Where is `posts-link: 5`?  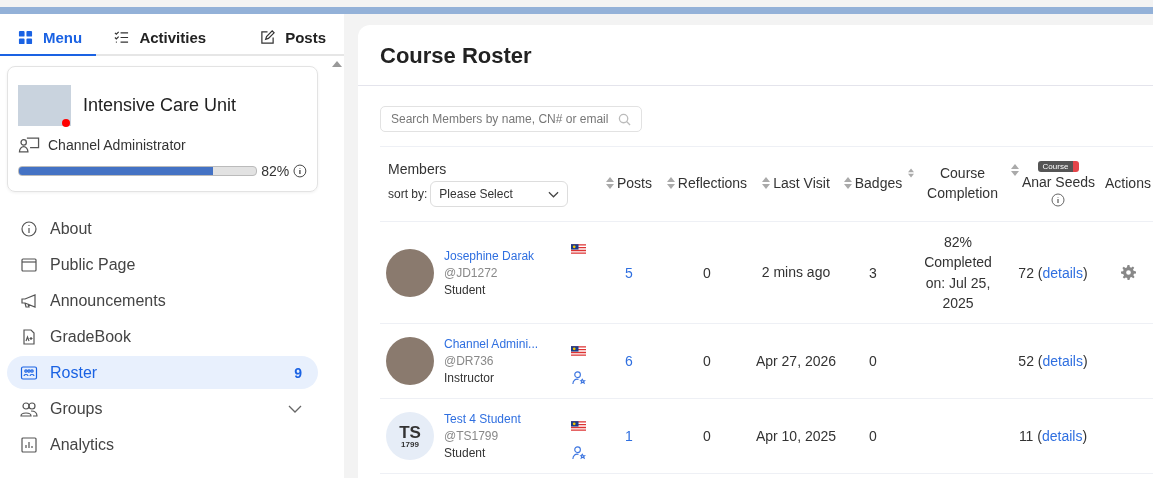
posts-link: 5 is located at coordinates (629, 272).